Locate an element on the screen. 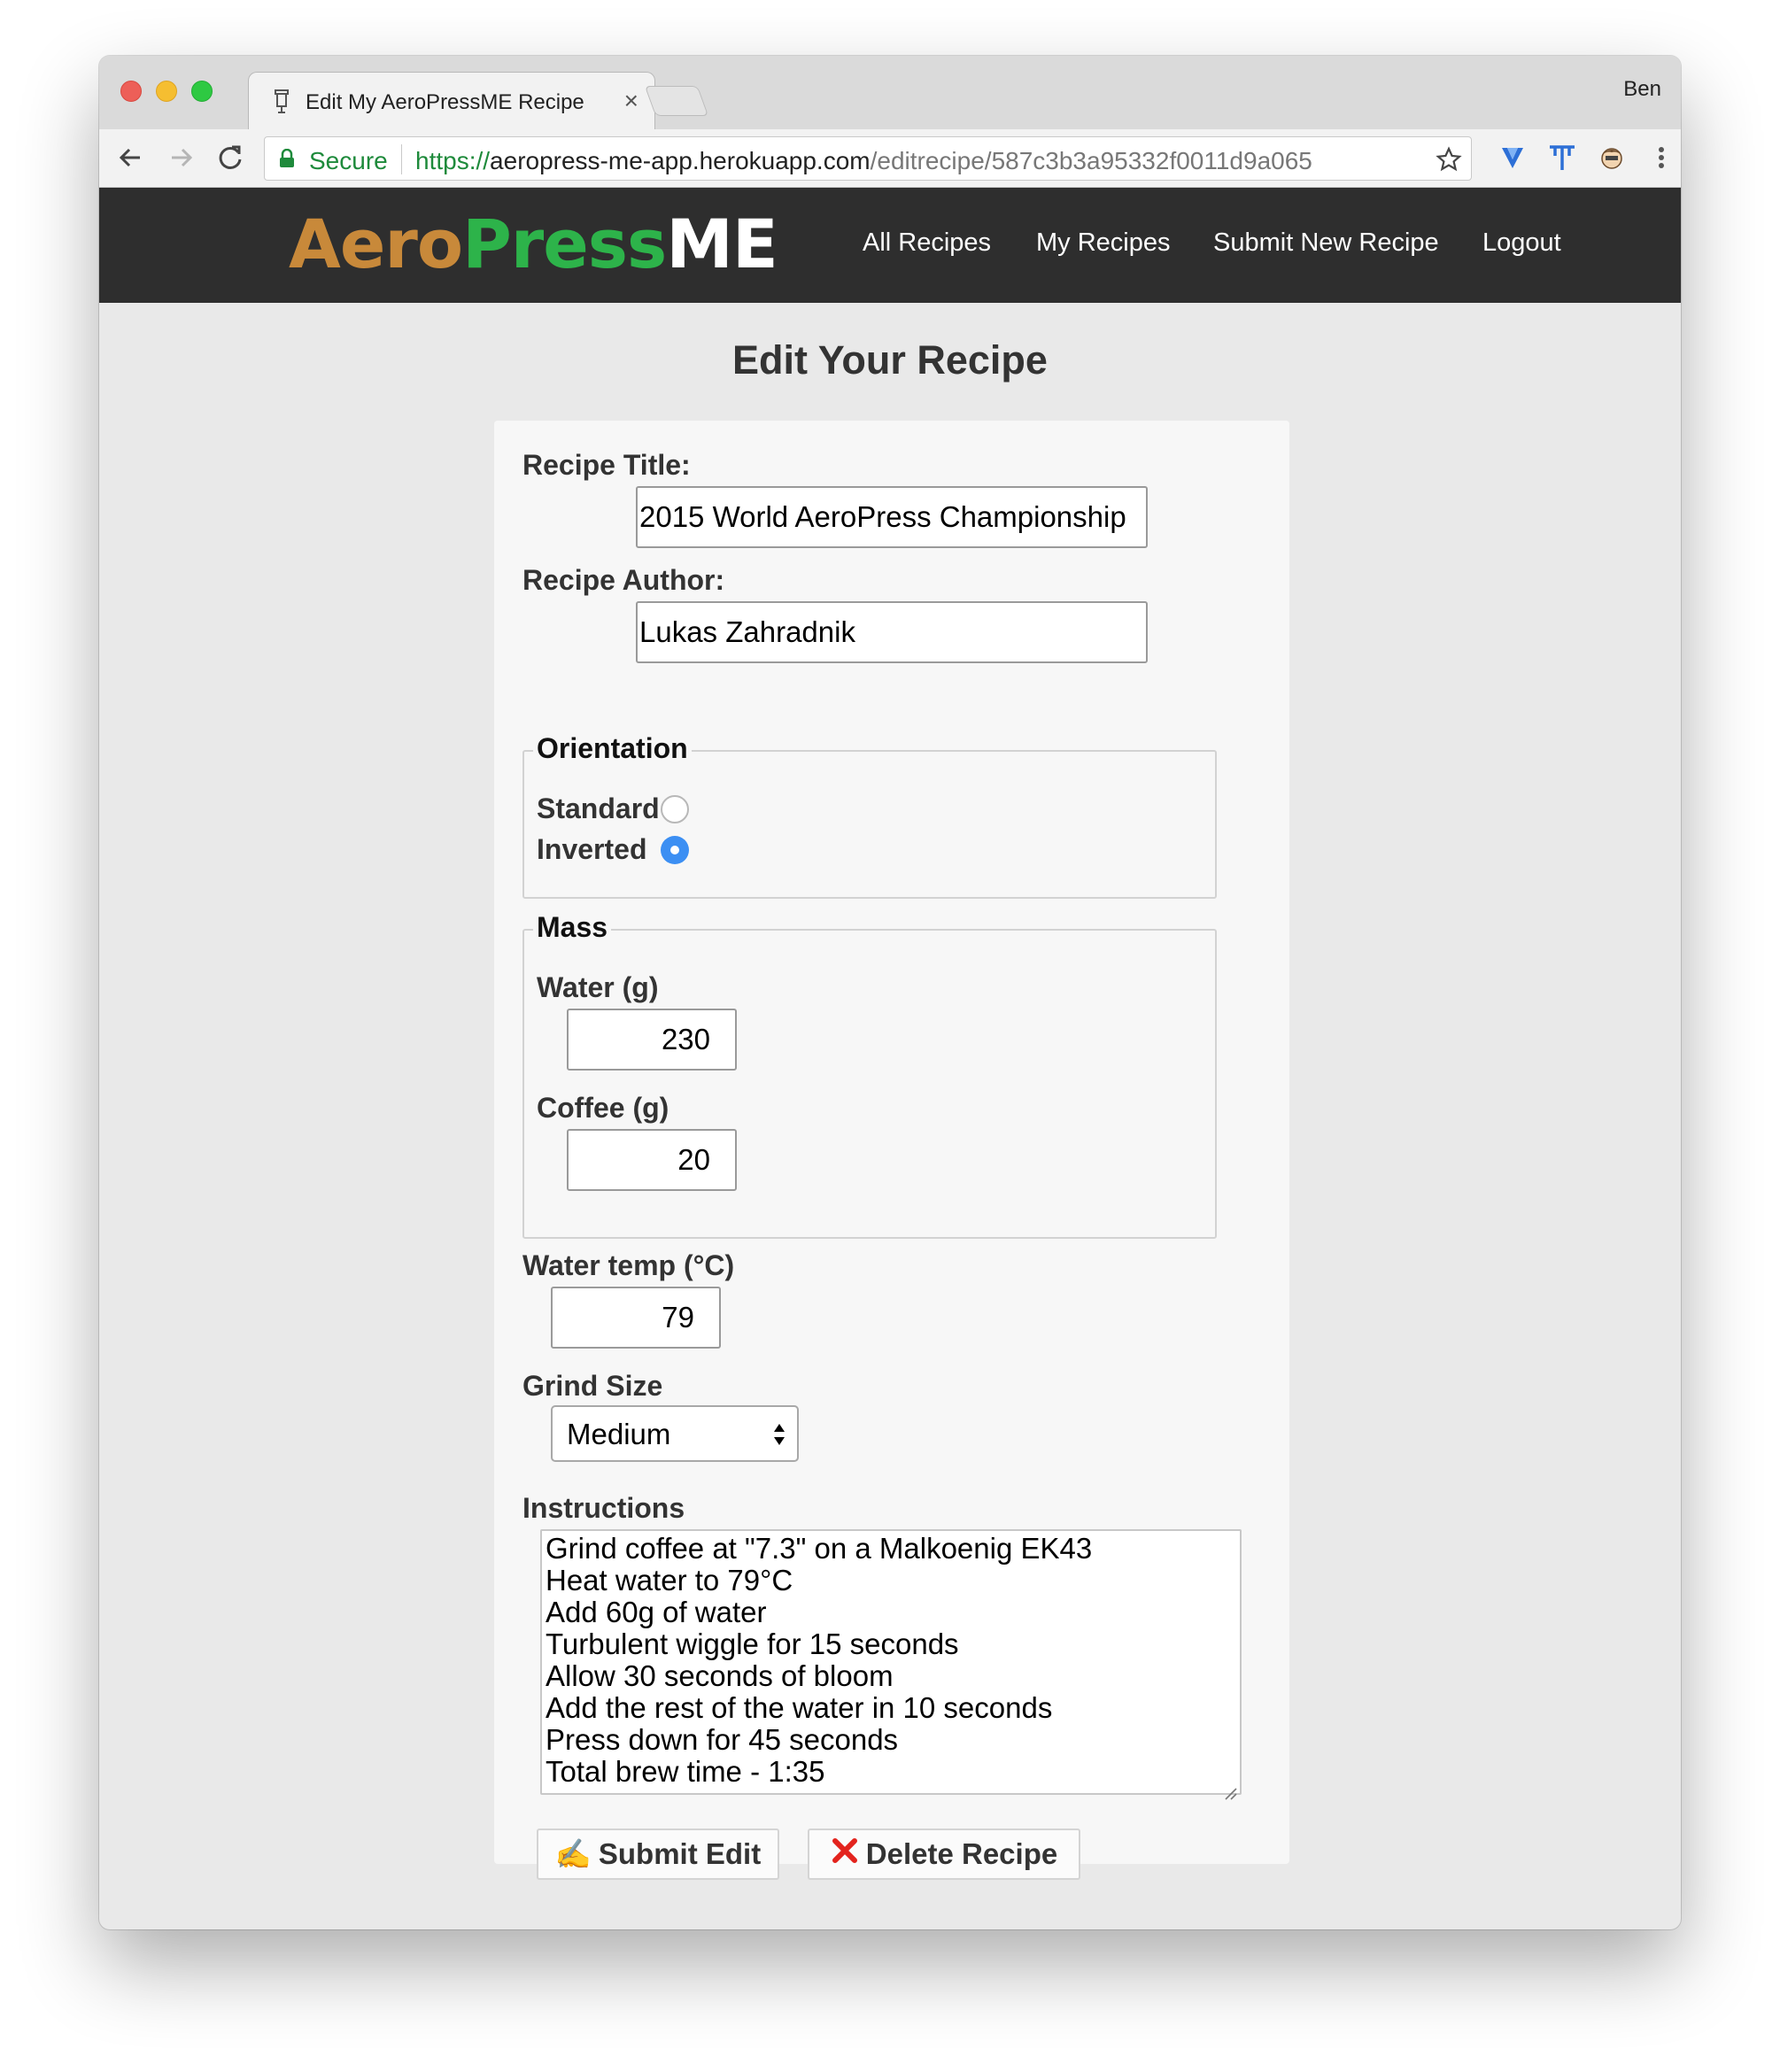 This screenshot has width=1780, height=2072. window-maximize-button is located at coordinates (202, 91).